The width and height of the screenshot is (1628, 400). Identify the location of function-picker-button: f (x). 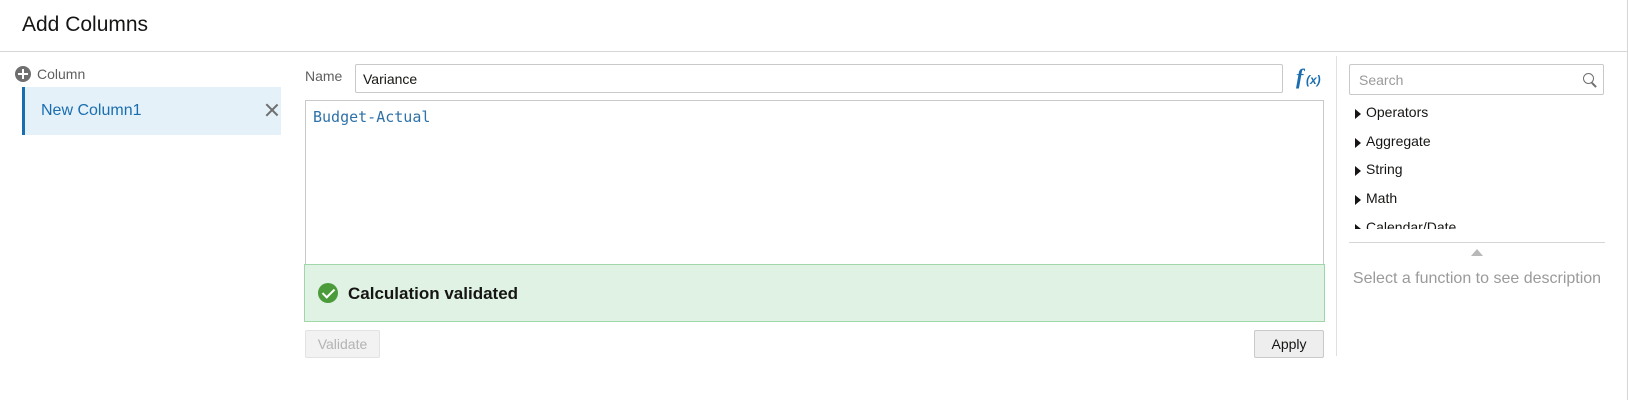
(1309, 78).